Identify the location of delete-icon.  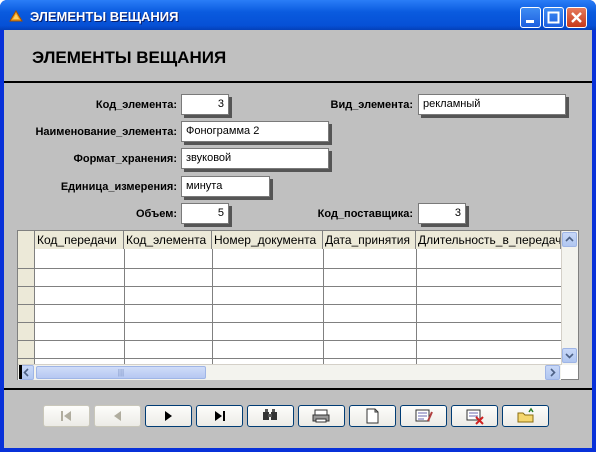
(475, 417).